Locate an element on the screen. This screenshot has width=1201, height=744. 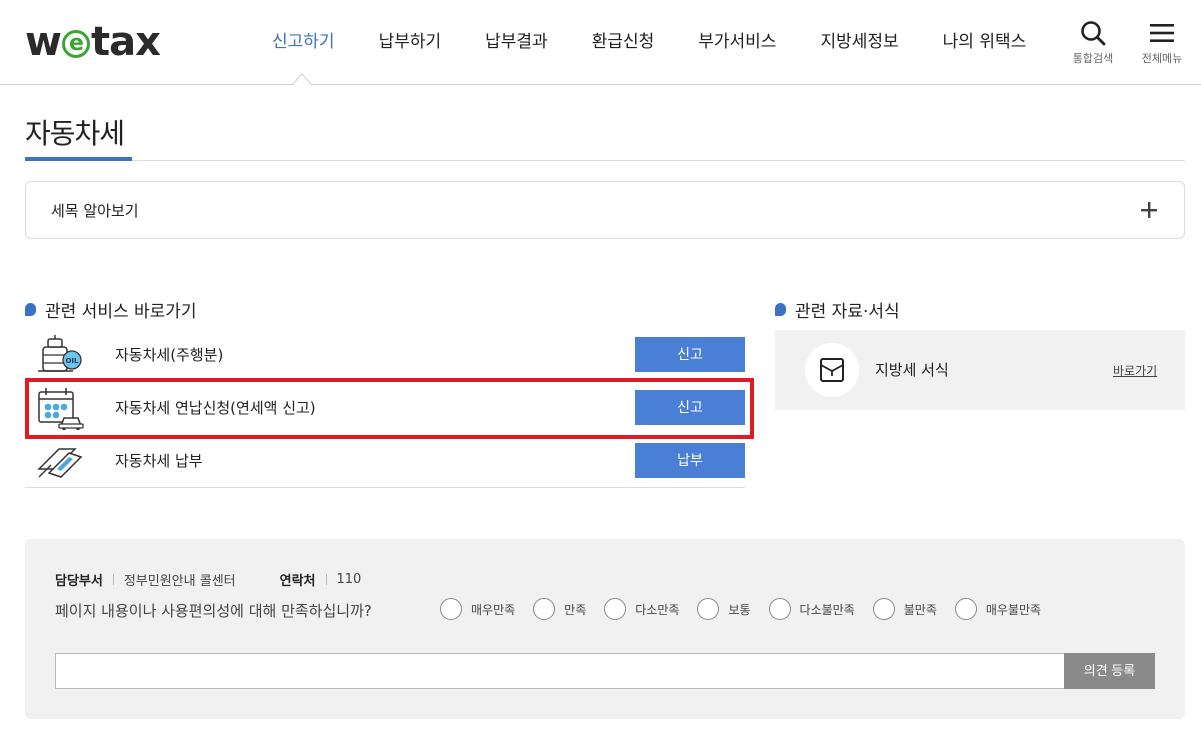
service-name: 자동차세(주행분) is located at coordinates (169, 355).